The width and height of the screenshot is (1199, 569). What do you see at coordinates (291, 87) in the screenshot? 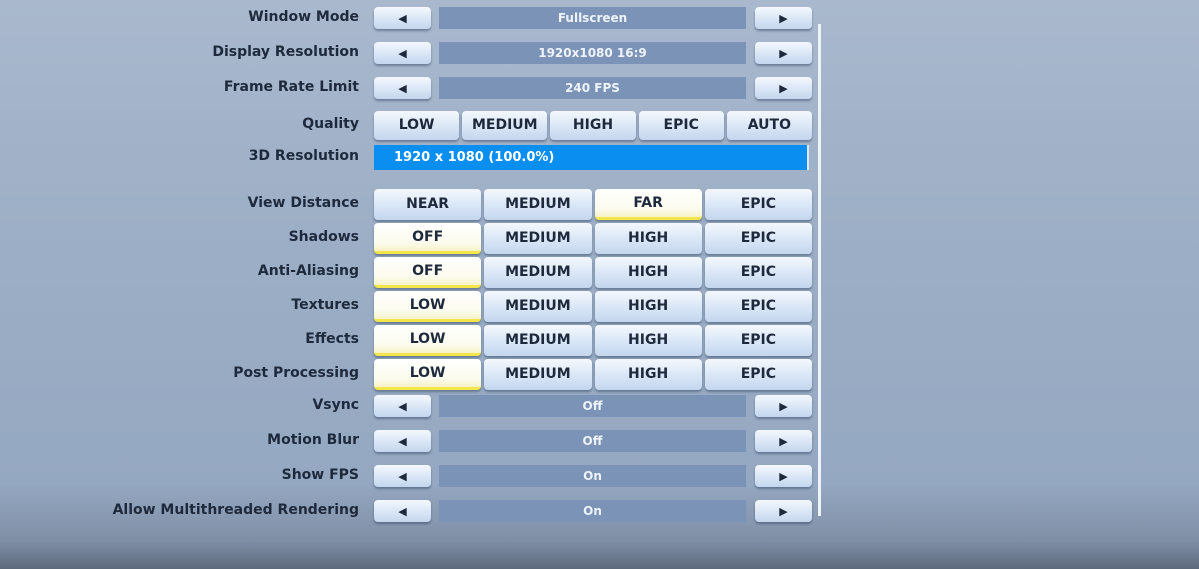
I see `setting-label: Frame Rate Limit` at bounding box center [291, 87].